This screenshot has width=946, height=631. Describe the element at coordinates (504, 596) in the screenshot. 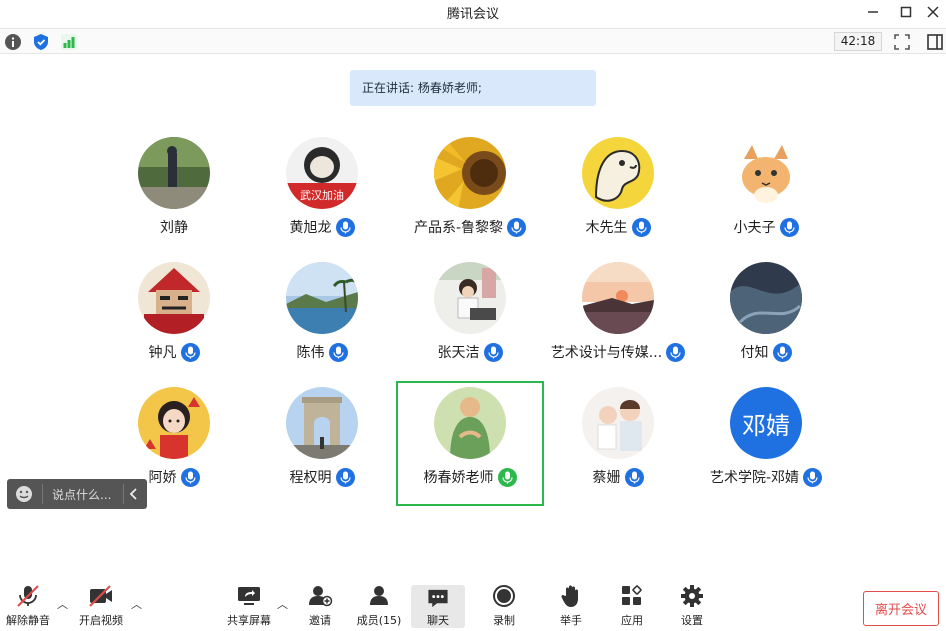

I see `record-icon` at that location.